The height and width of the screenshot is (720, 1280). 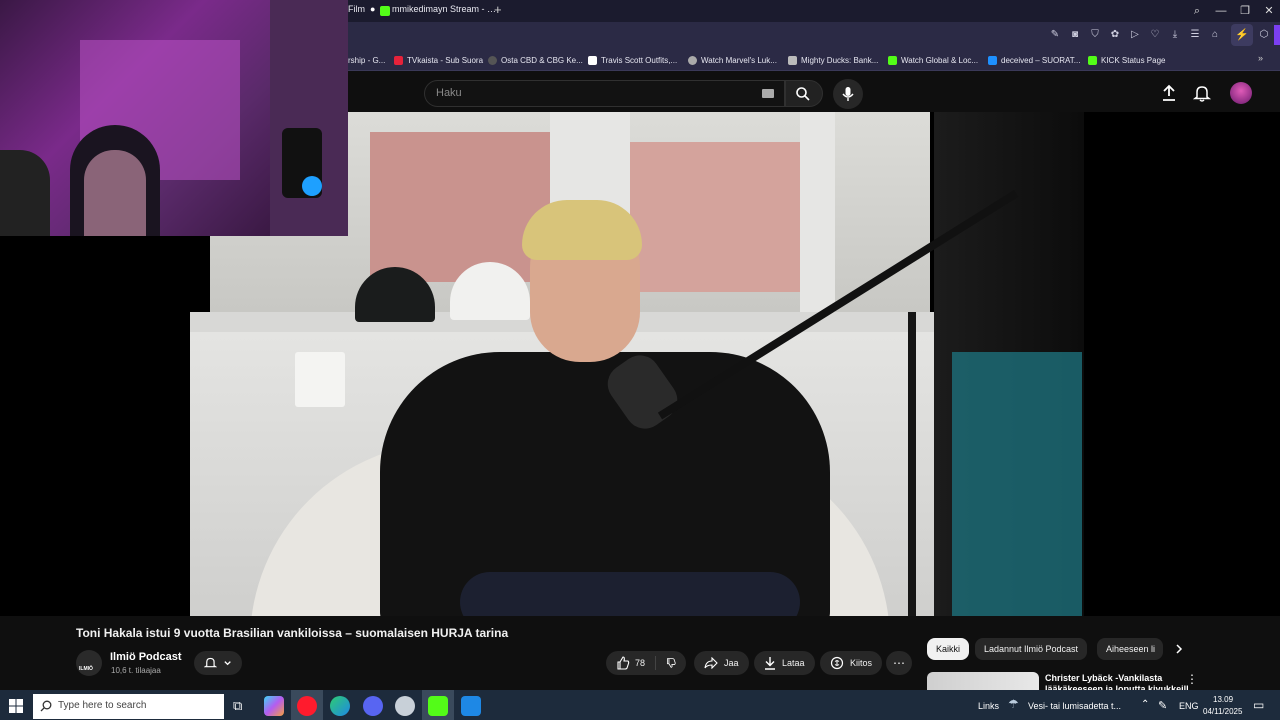 I want to click on links-toolbar: Links, so click(x=988, y=706).